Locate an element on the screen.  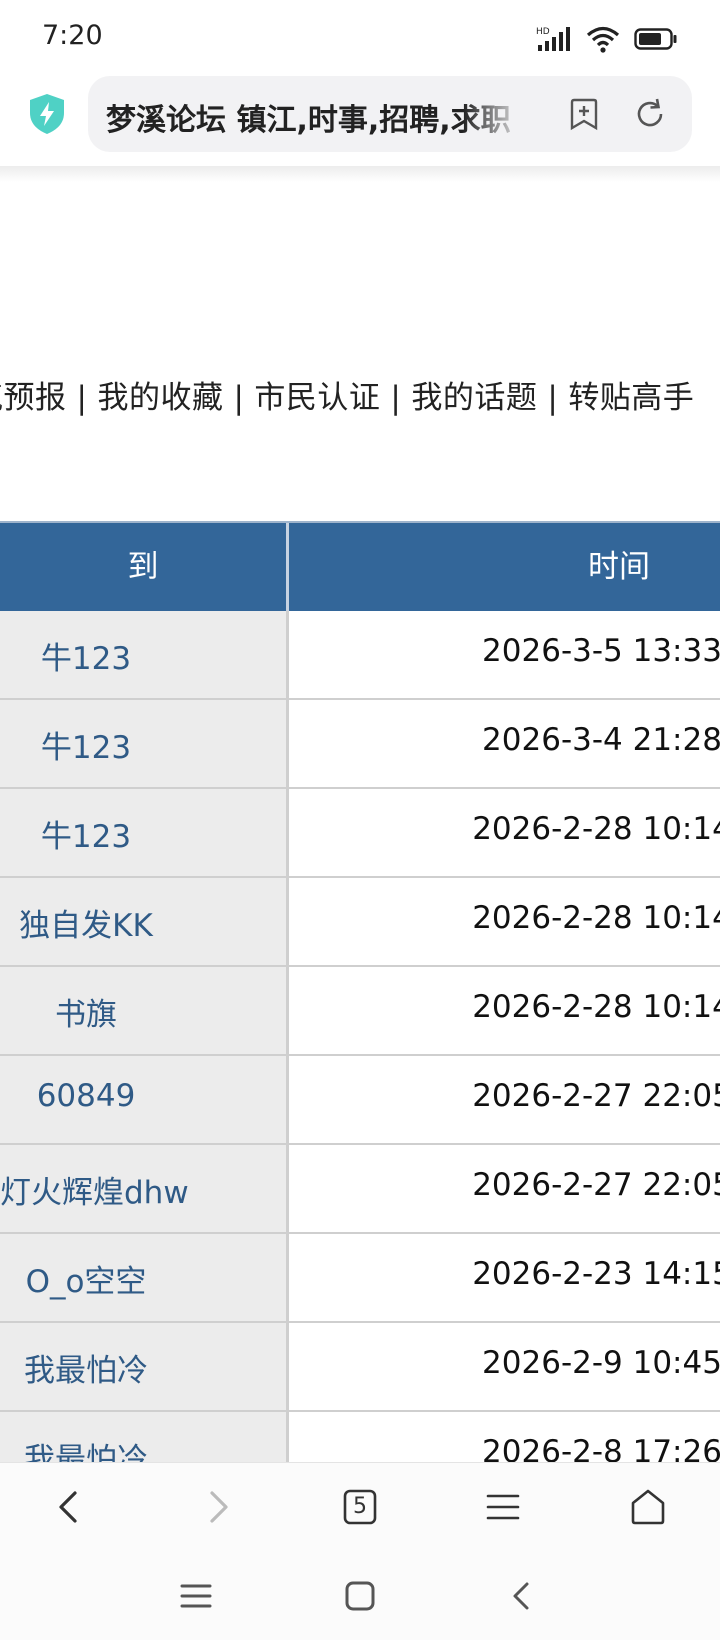
nav-link-my-topics: 我的话题 is located at coordinates (474, 398).